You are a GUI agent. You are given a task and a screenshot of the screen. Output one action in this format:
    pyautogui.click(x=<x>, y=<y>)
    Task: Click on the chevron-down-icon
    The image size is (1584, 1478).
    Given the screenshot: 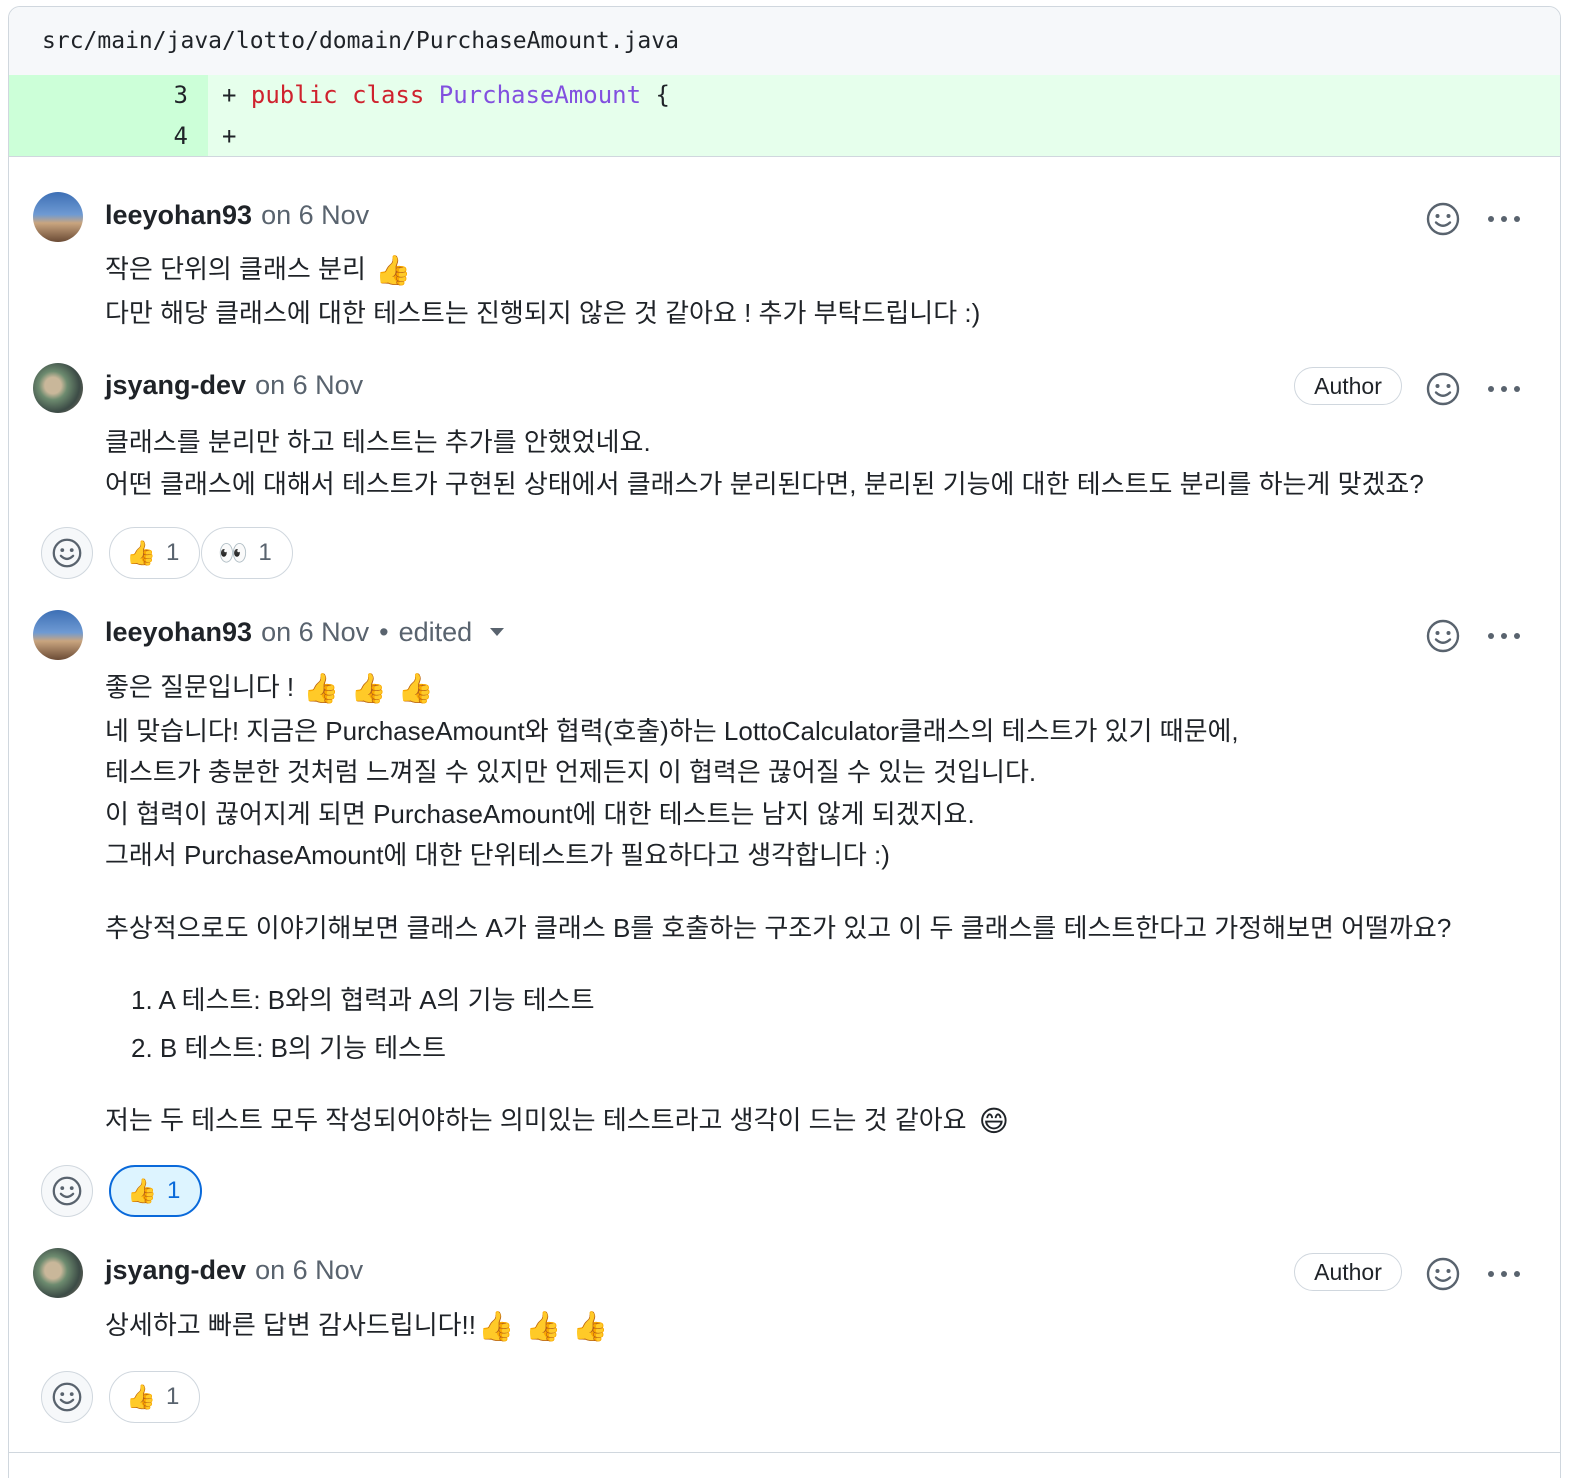 What is the action you would take?
    pyautogui.click(x=497, y=632)
    